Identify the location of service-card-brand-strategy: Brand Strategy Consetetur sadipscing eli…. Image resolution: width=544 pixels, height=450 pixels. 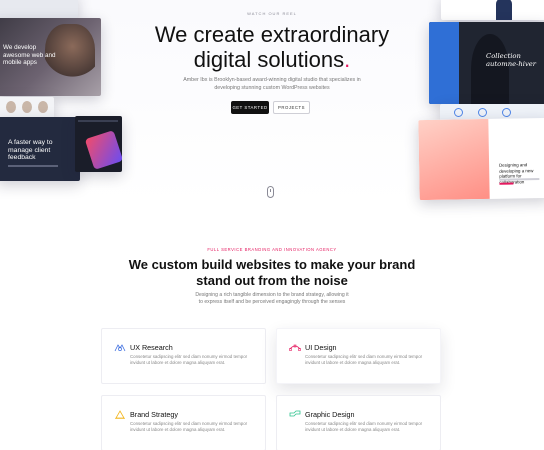
(183, 422).